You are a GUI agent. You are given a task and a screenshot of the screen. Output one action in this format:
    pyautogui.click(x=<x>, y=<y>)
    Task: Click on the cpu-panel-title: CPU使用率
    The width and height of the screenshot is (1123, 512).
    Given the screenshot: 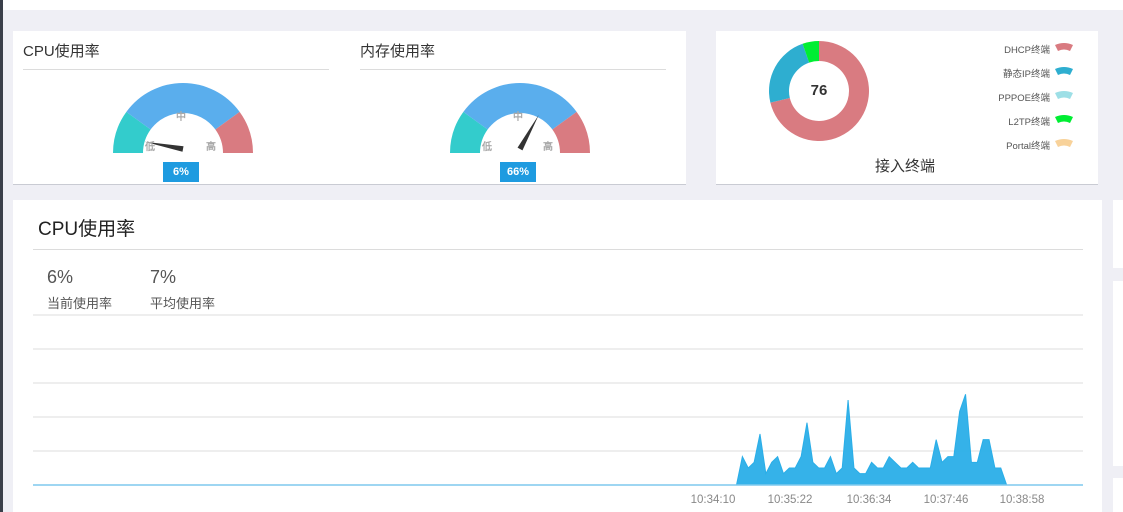 What is the action you would take?
    pyautogui.click(x=87, y=229)
    